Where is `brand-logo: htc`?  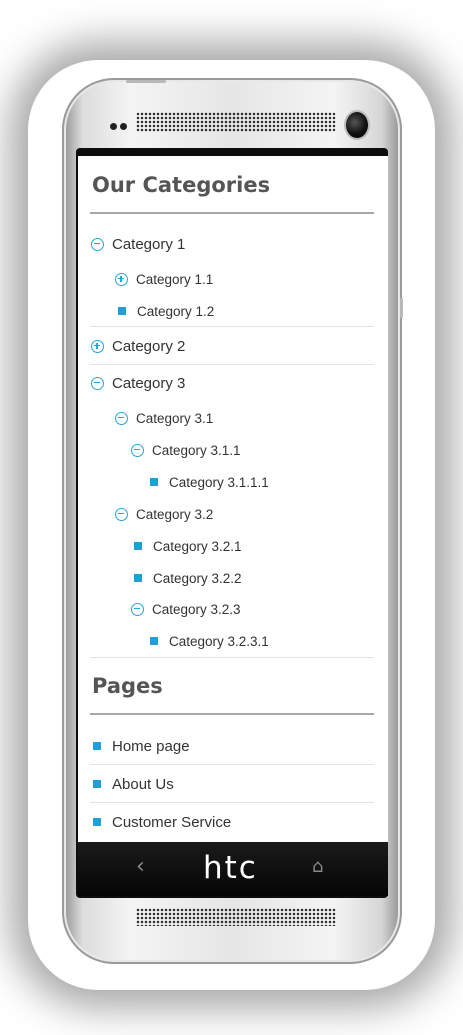 brand-logo: htc is located at coordinates (230, 868).